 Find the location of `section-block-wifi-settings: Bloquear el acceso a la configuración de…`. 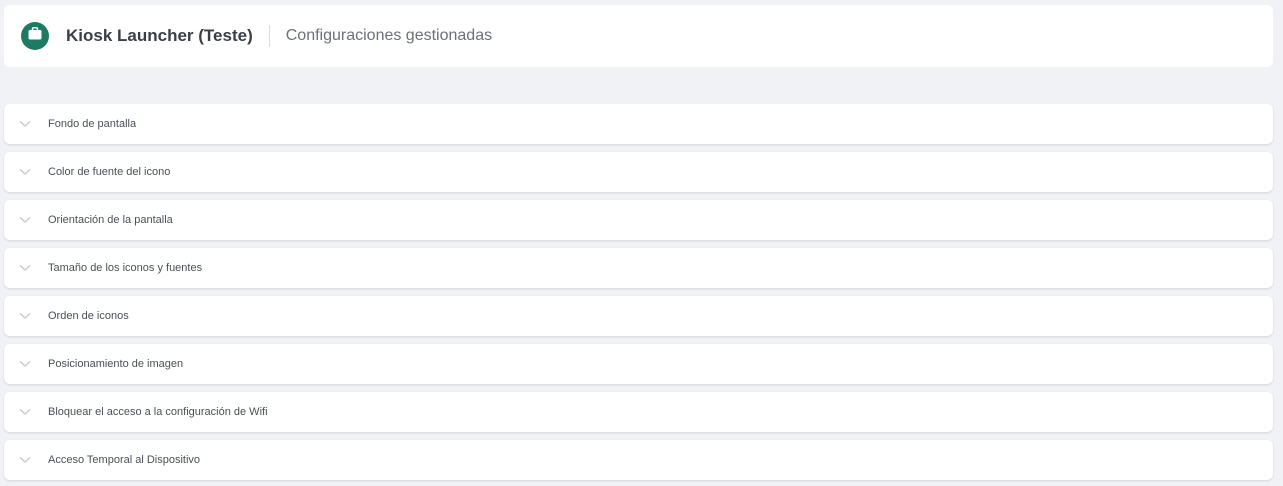

section-block-wifi-settings: Bloquear el acceso a la configuración de… is located at coordinates (638, 412).